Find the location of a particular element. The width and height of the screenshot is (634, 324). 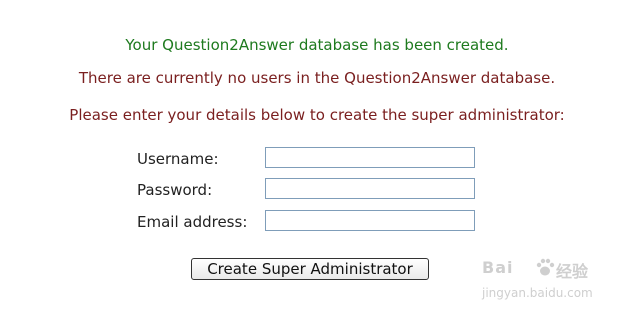

email-input is located at coordinates (370, 220).